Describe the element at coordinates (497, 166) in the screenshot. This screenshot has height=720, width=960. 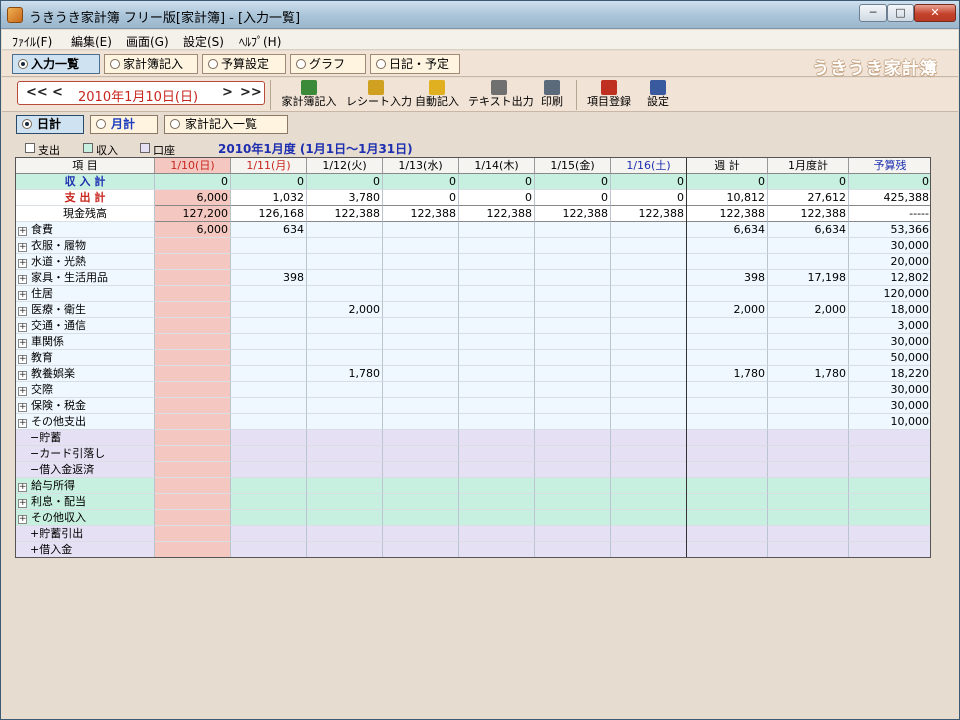
I see `column-header: 1/14(木)` at that location.